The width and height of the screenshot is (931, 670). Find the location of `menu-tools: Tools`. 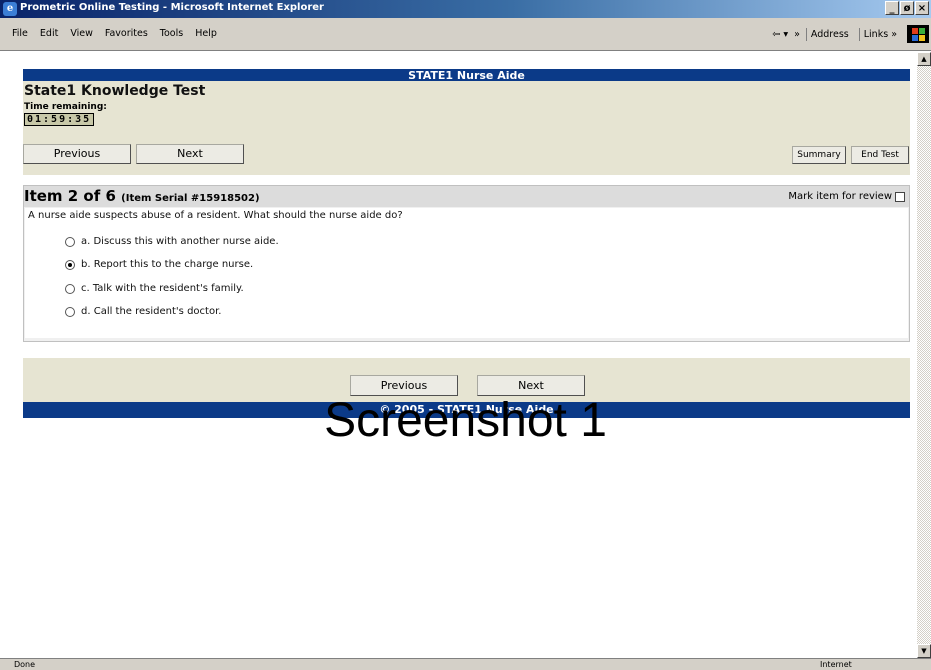

menu-tools: Tools is located at coordinates (171, 33).